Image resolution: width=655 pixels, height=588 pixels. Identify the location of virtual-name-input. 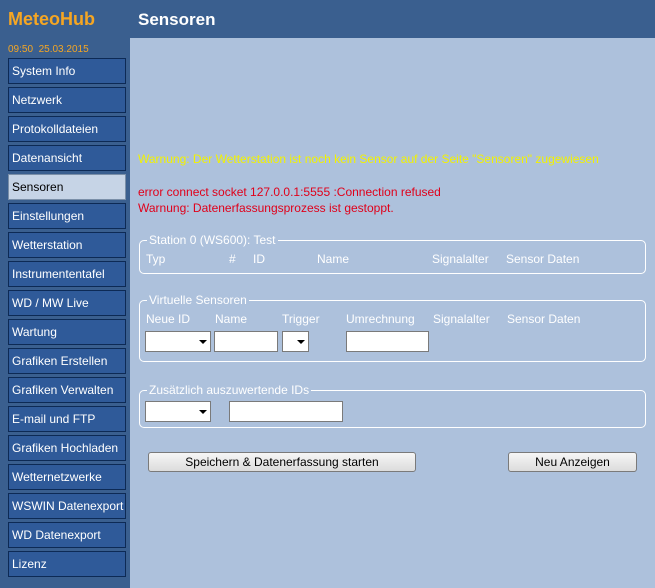
(246, 341).